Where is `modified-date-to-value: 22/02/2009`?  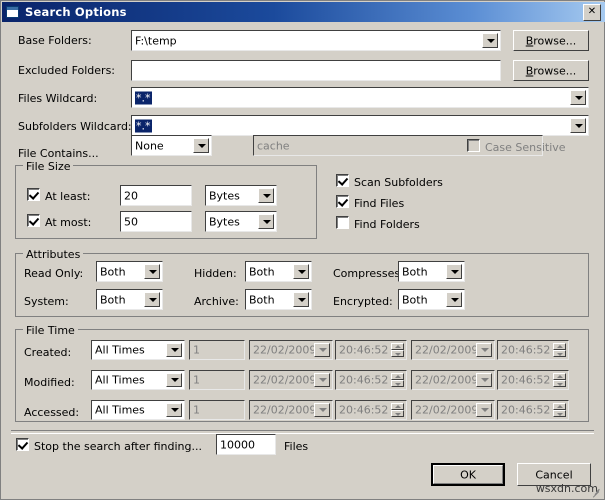
modified-date-to-value: 22/02/2009 is located at coordinates (447, 380).